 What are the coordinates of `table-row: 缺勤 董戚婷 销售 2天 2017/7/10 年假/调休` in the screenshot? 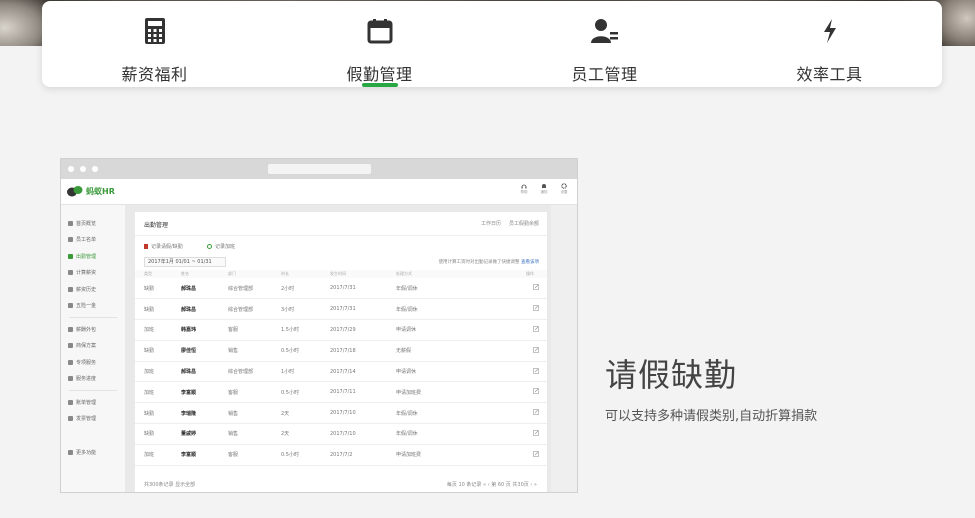 It's located at (341, 434).